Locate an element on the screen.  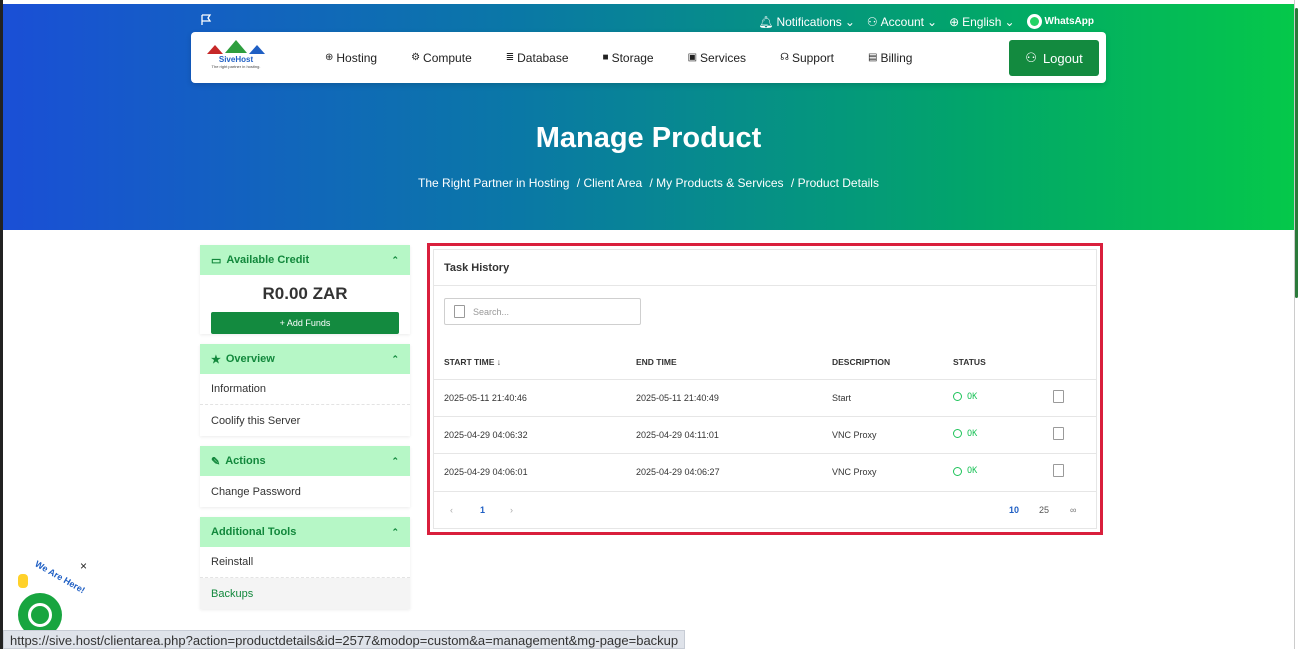
nav-item-billing: ▤ Billing is located at coordinates (890, 58).